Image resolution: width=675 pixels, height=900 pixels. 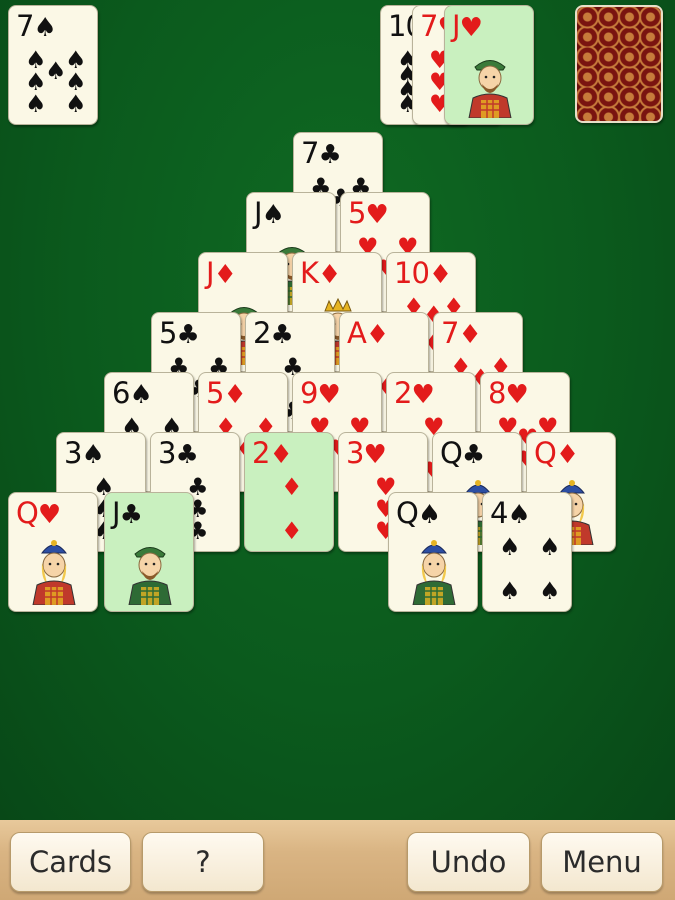 What do you see at coordinates (527, 570) in the screenshot?
I see `card-pips: ♠ ♠ ♠ ♠` at bounding box center [527, 570].